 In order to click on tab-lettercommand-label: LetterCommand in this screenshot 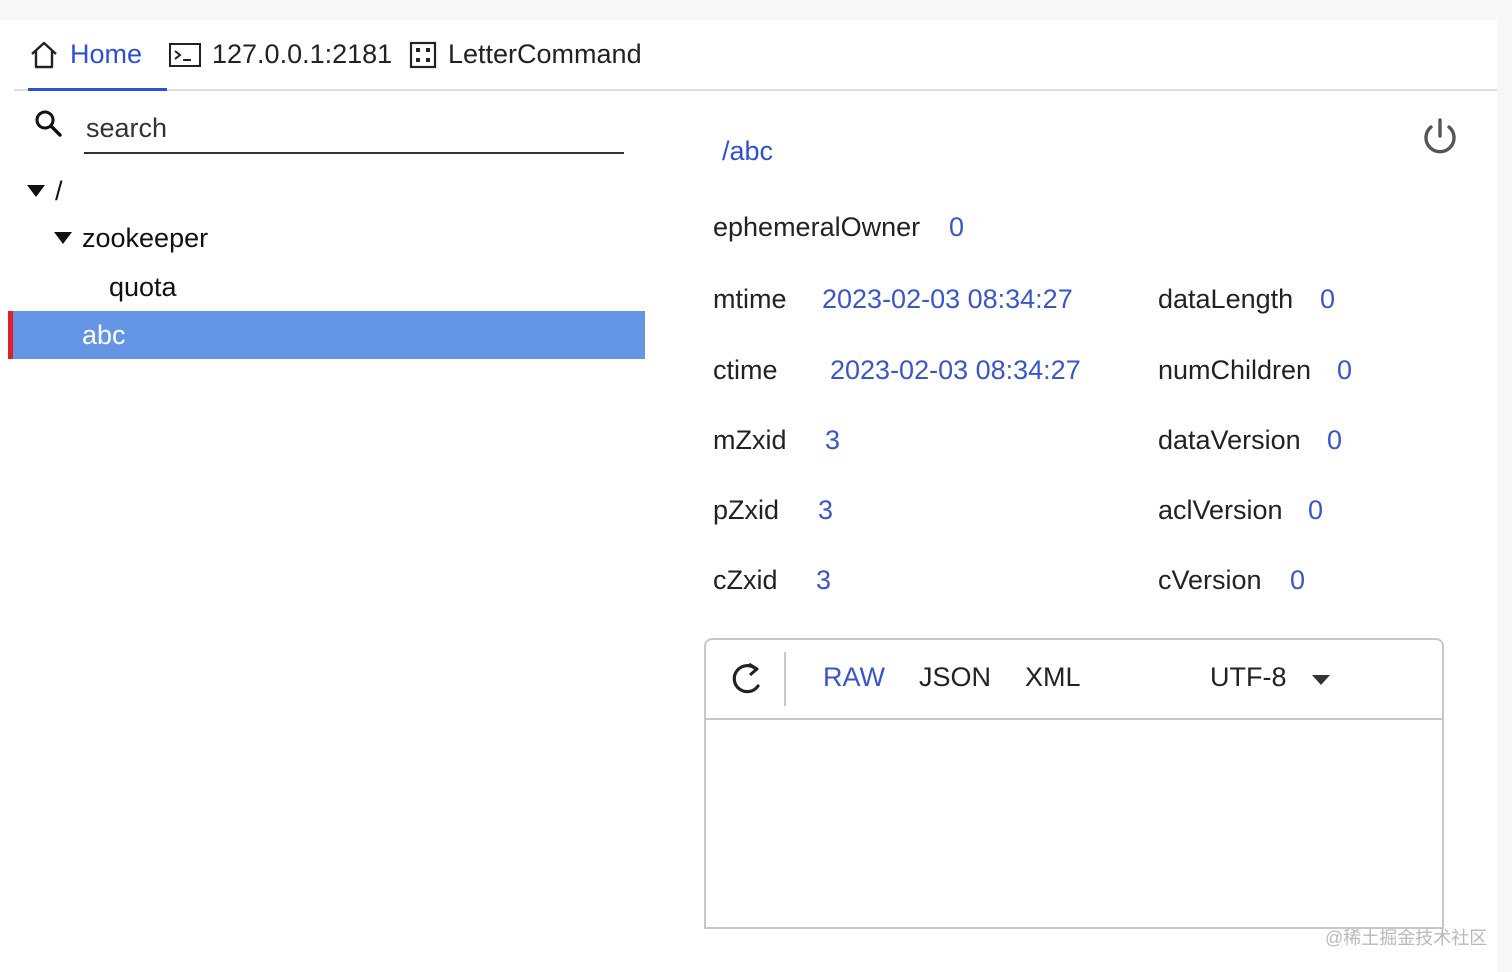, I will do `click(545, 54)`.